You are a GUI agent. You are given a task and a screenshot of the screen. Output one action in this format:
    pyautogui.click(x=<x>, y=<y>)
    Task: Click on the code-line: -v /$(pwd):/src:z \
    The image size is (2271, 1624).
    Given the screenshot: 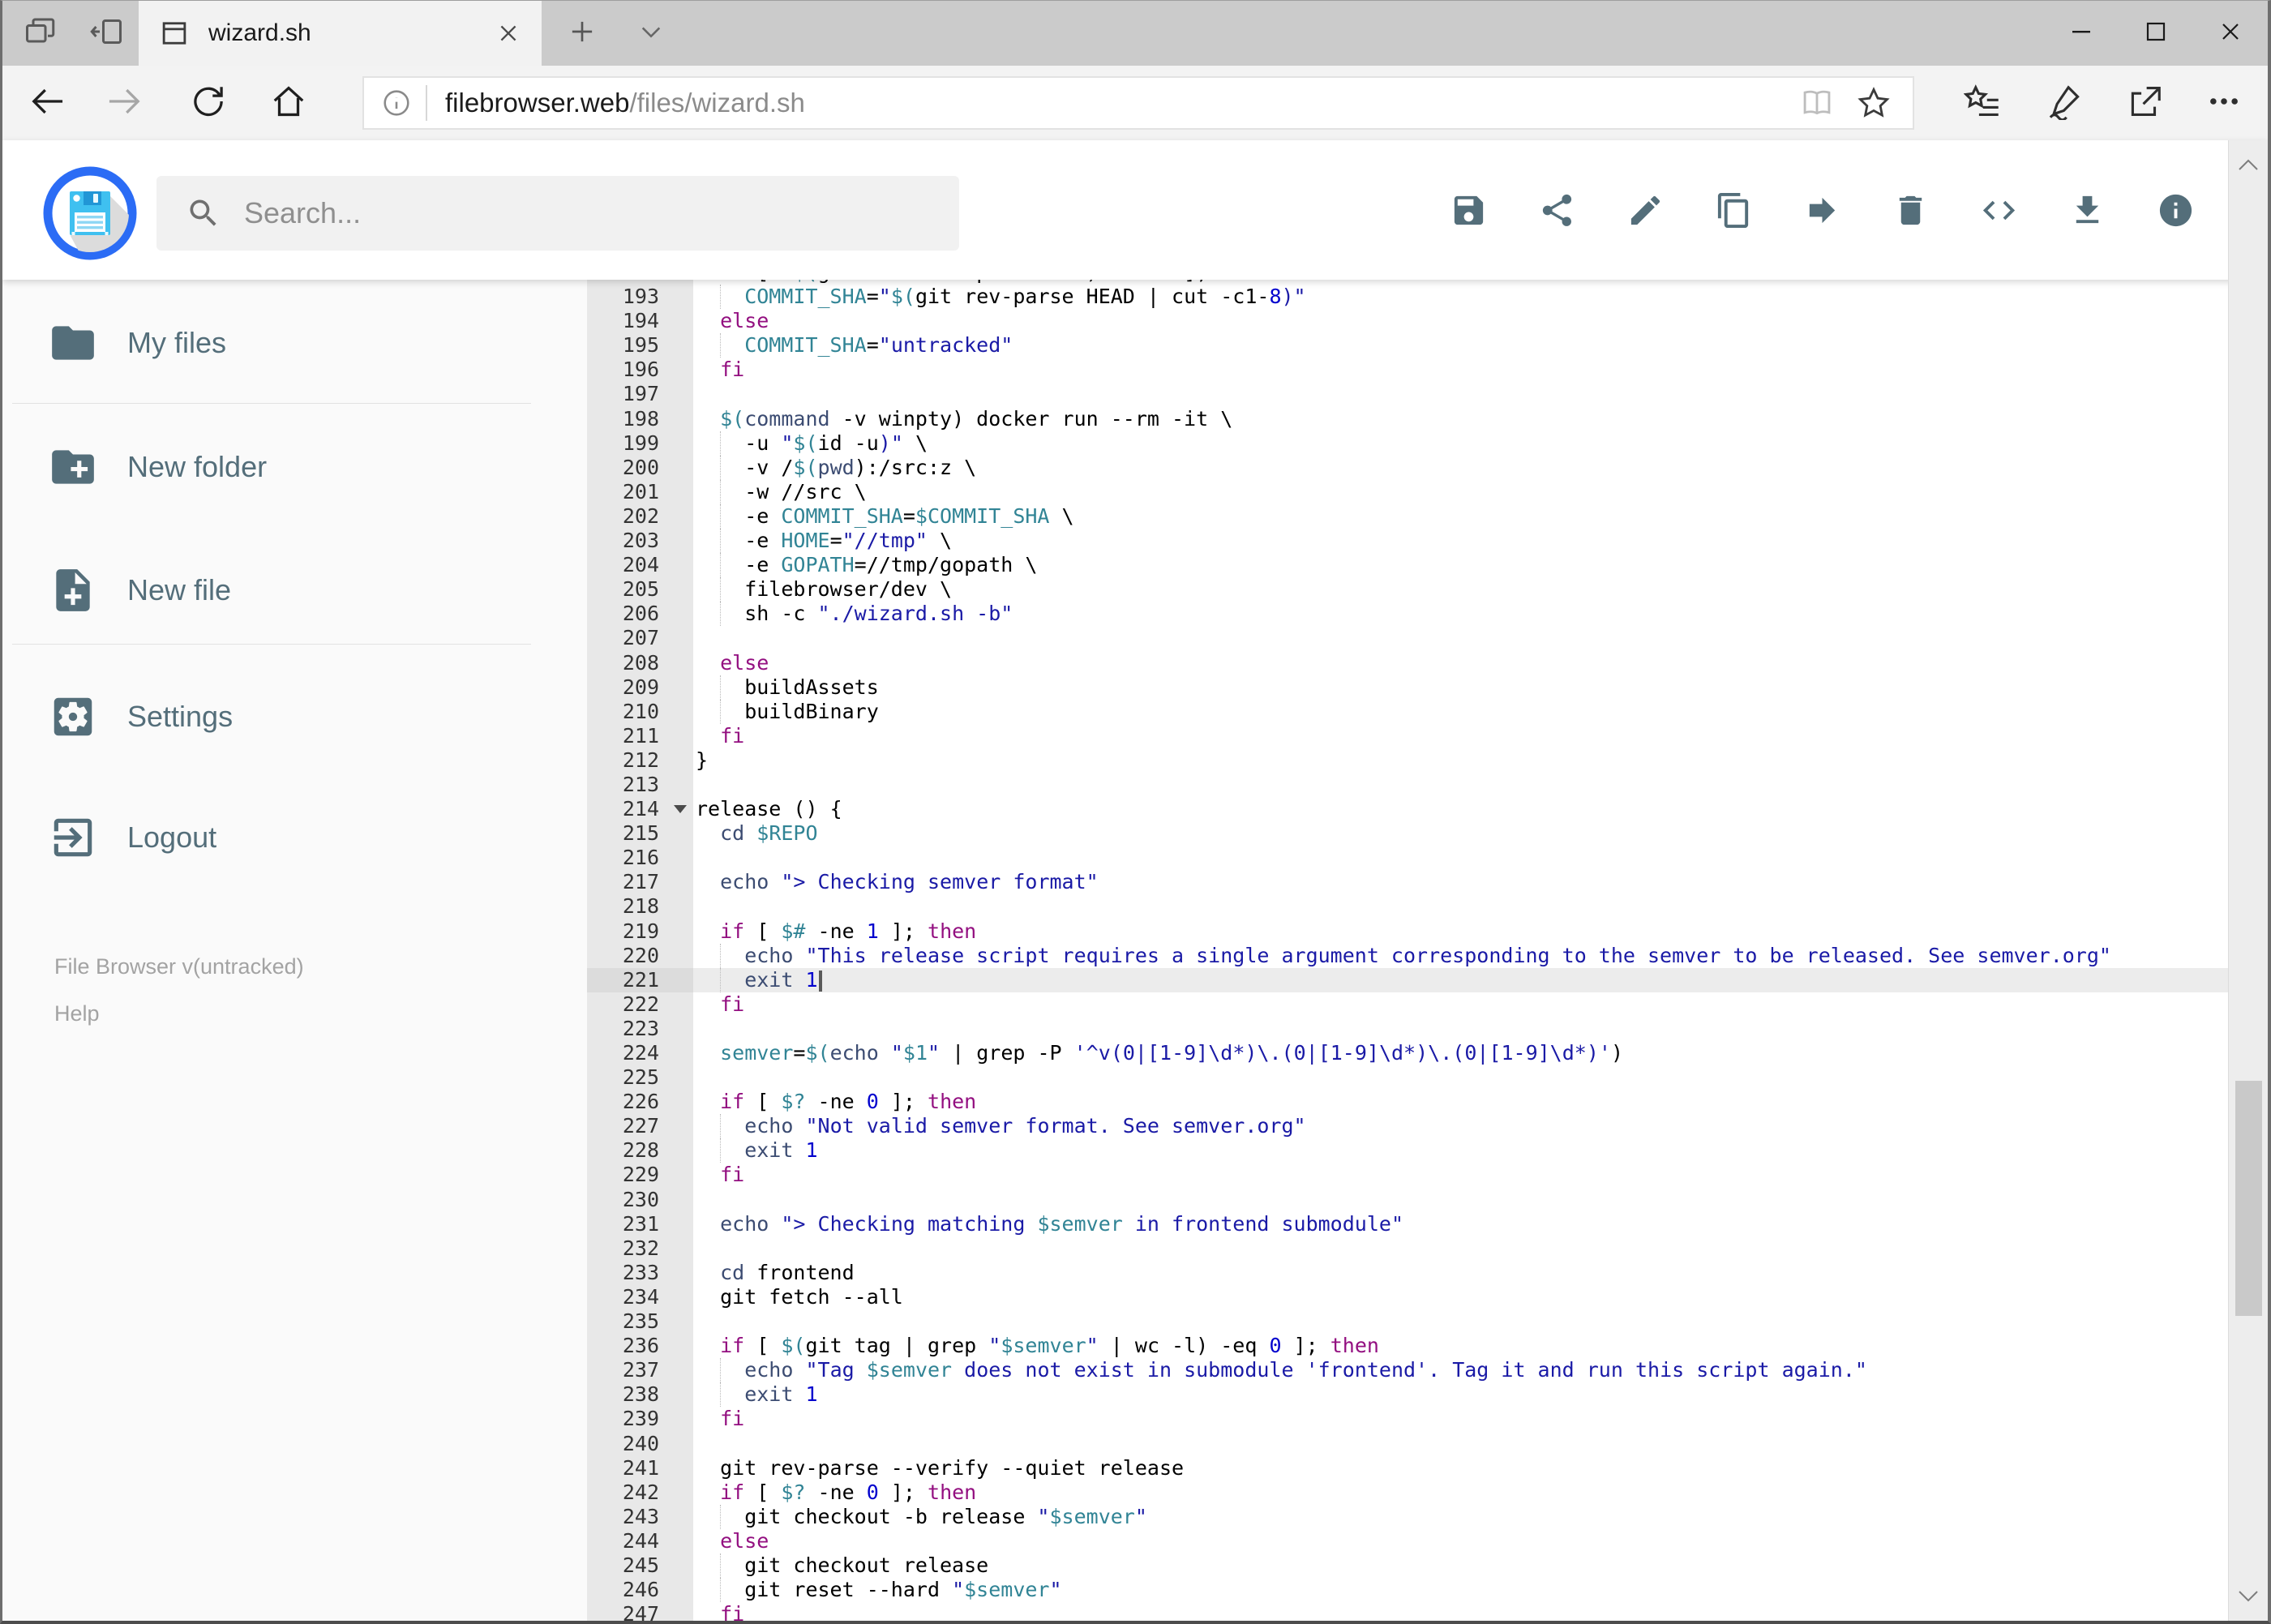 What is the action you would take?
    pyautogui.click(x=1461, y=468)
    